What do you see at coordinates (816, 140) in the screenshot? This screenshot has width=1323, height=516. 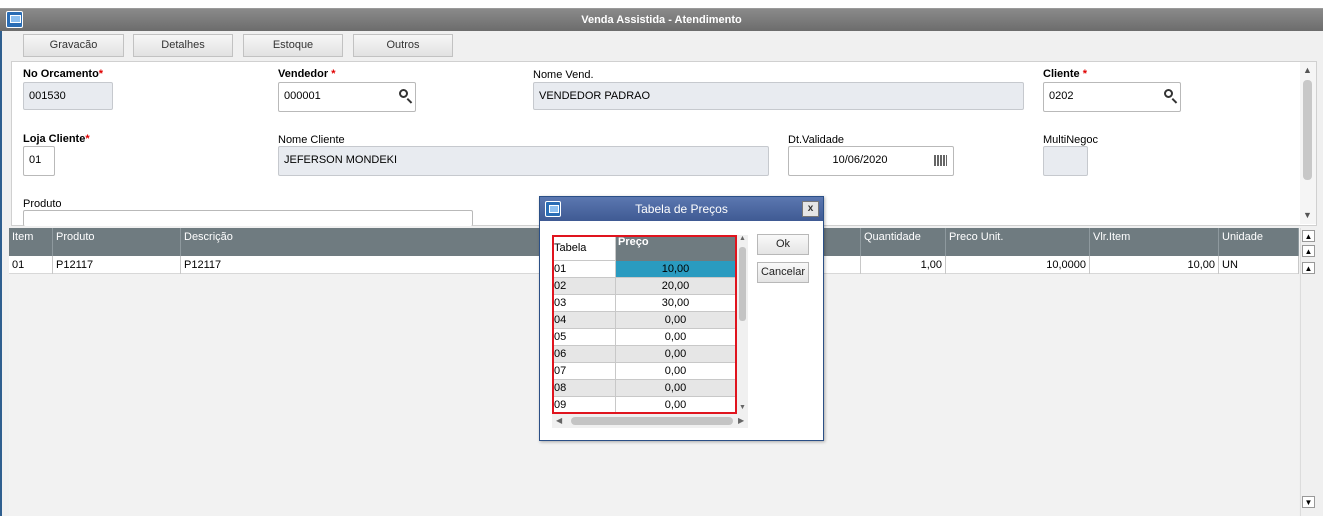 I see `dt-validade-label: Dt.Validade` at bounding box center [816, 140].